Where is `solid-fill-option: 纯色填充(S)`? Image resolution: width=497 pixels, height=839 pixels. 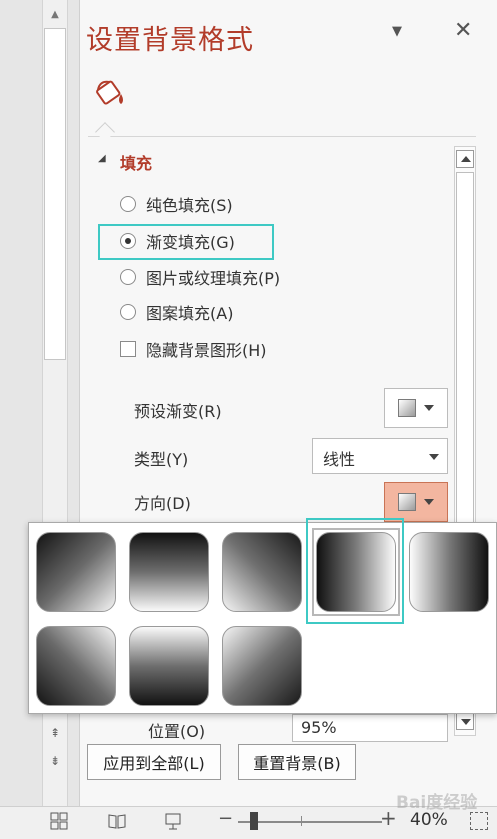 solid-fill-option: 纯色填充(S) is located at coordinates (176, 204).